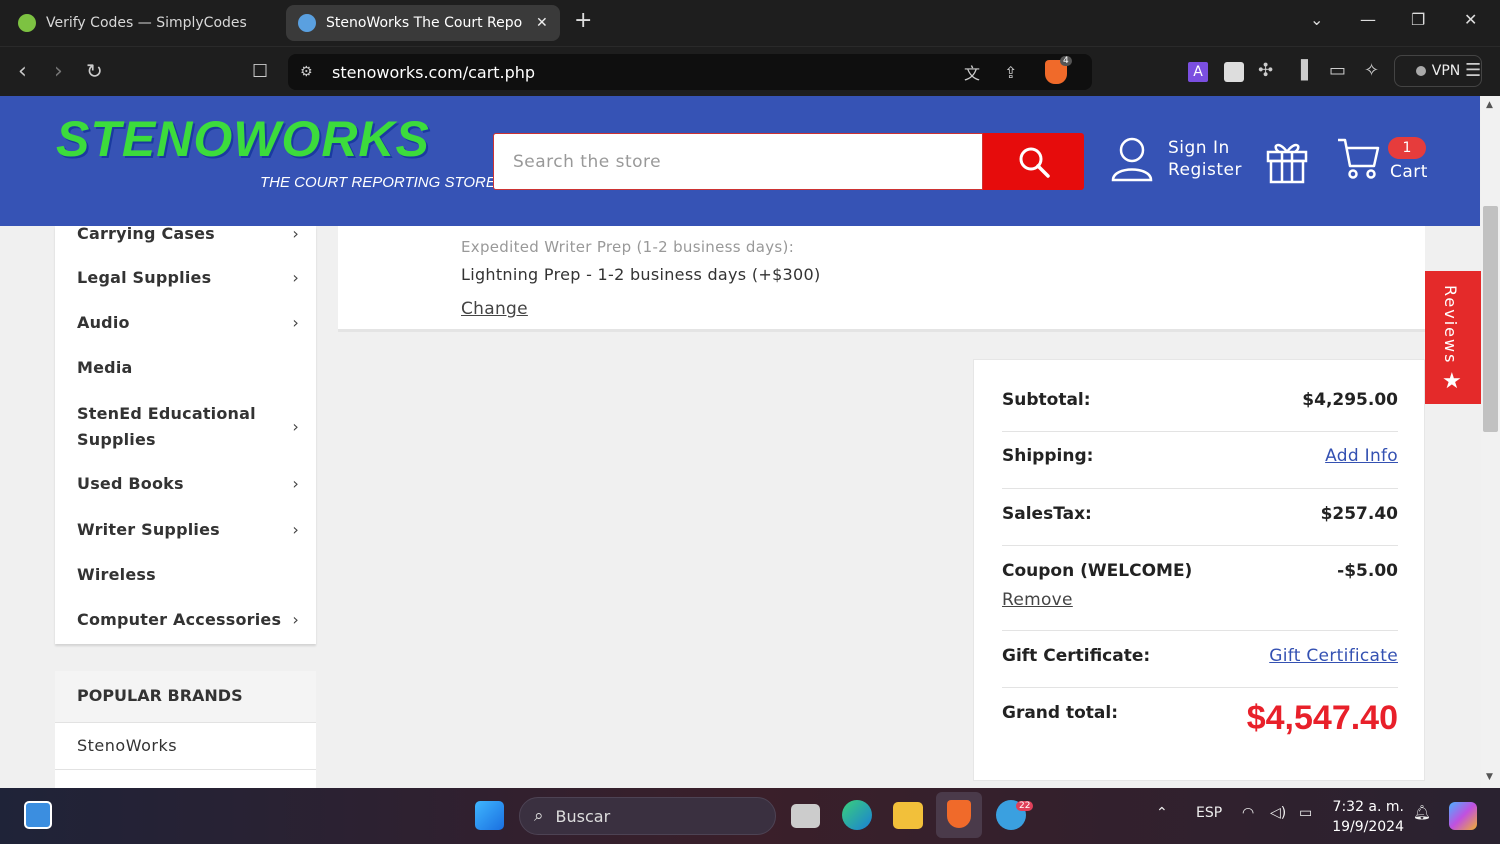 The image size is (1500, 844). I want to click on close-tab-icon: ✕, so click(542, 23).